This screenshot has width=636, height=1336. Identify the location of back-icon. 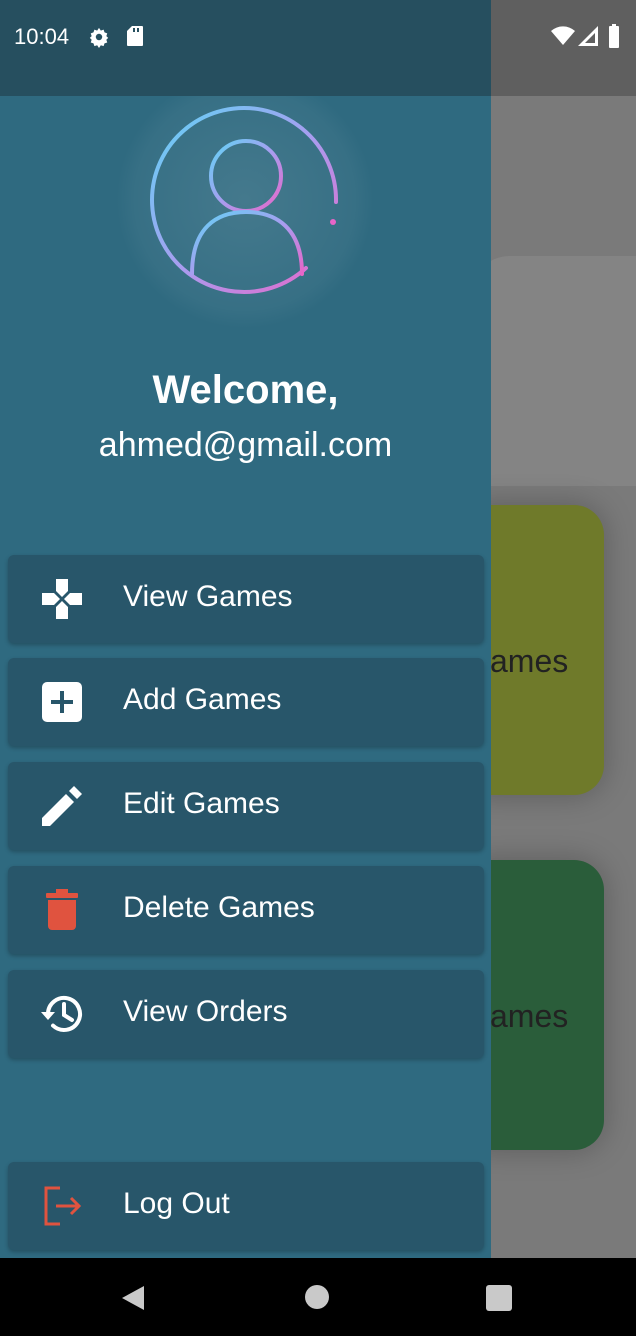
(133, 1298).